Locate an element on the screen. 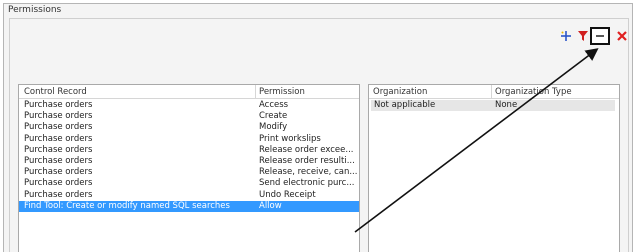 This screenshot has height=252, width=636. group-title: Permissions is located at coordinates (35, 10).